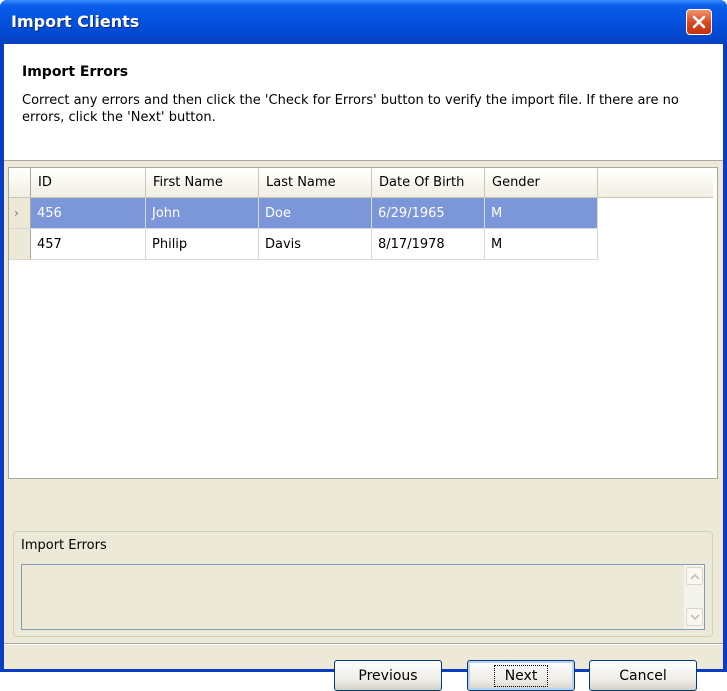  I want to click on window-title: Import Clients, so click(75, 21).